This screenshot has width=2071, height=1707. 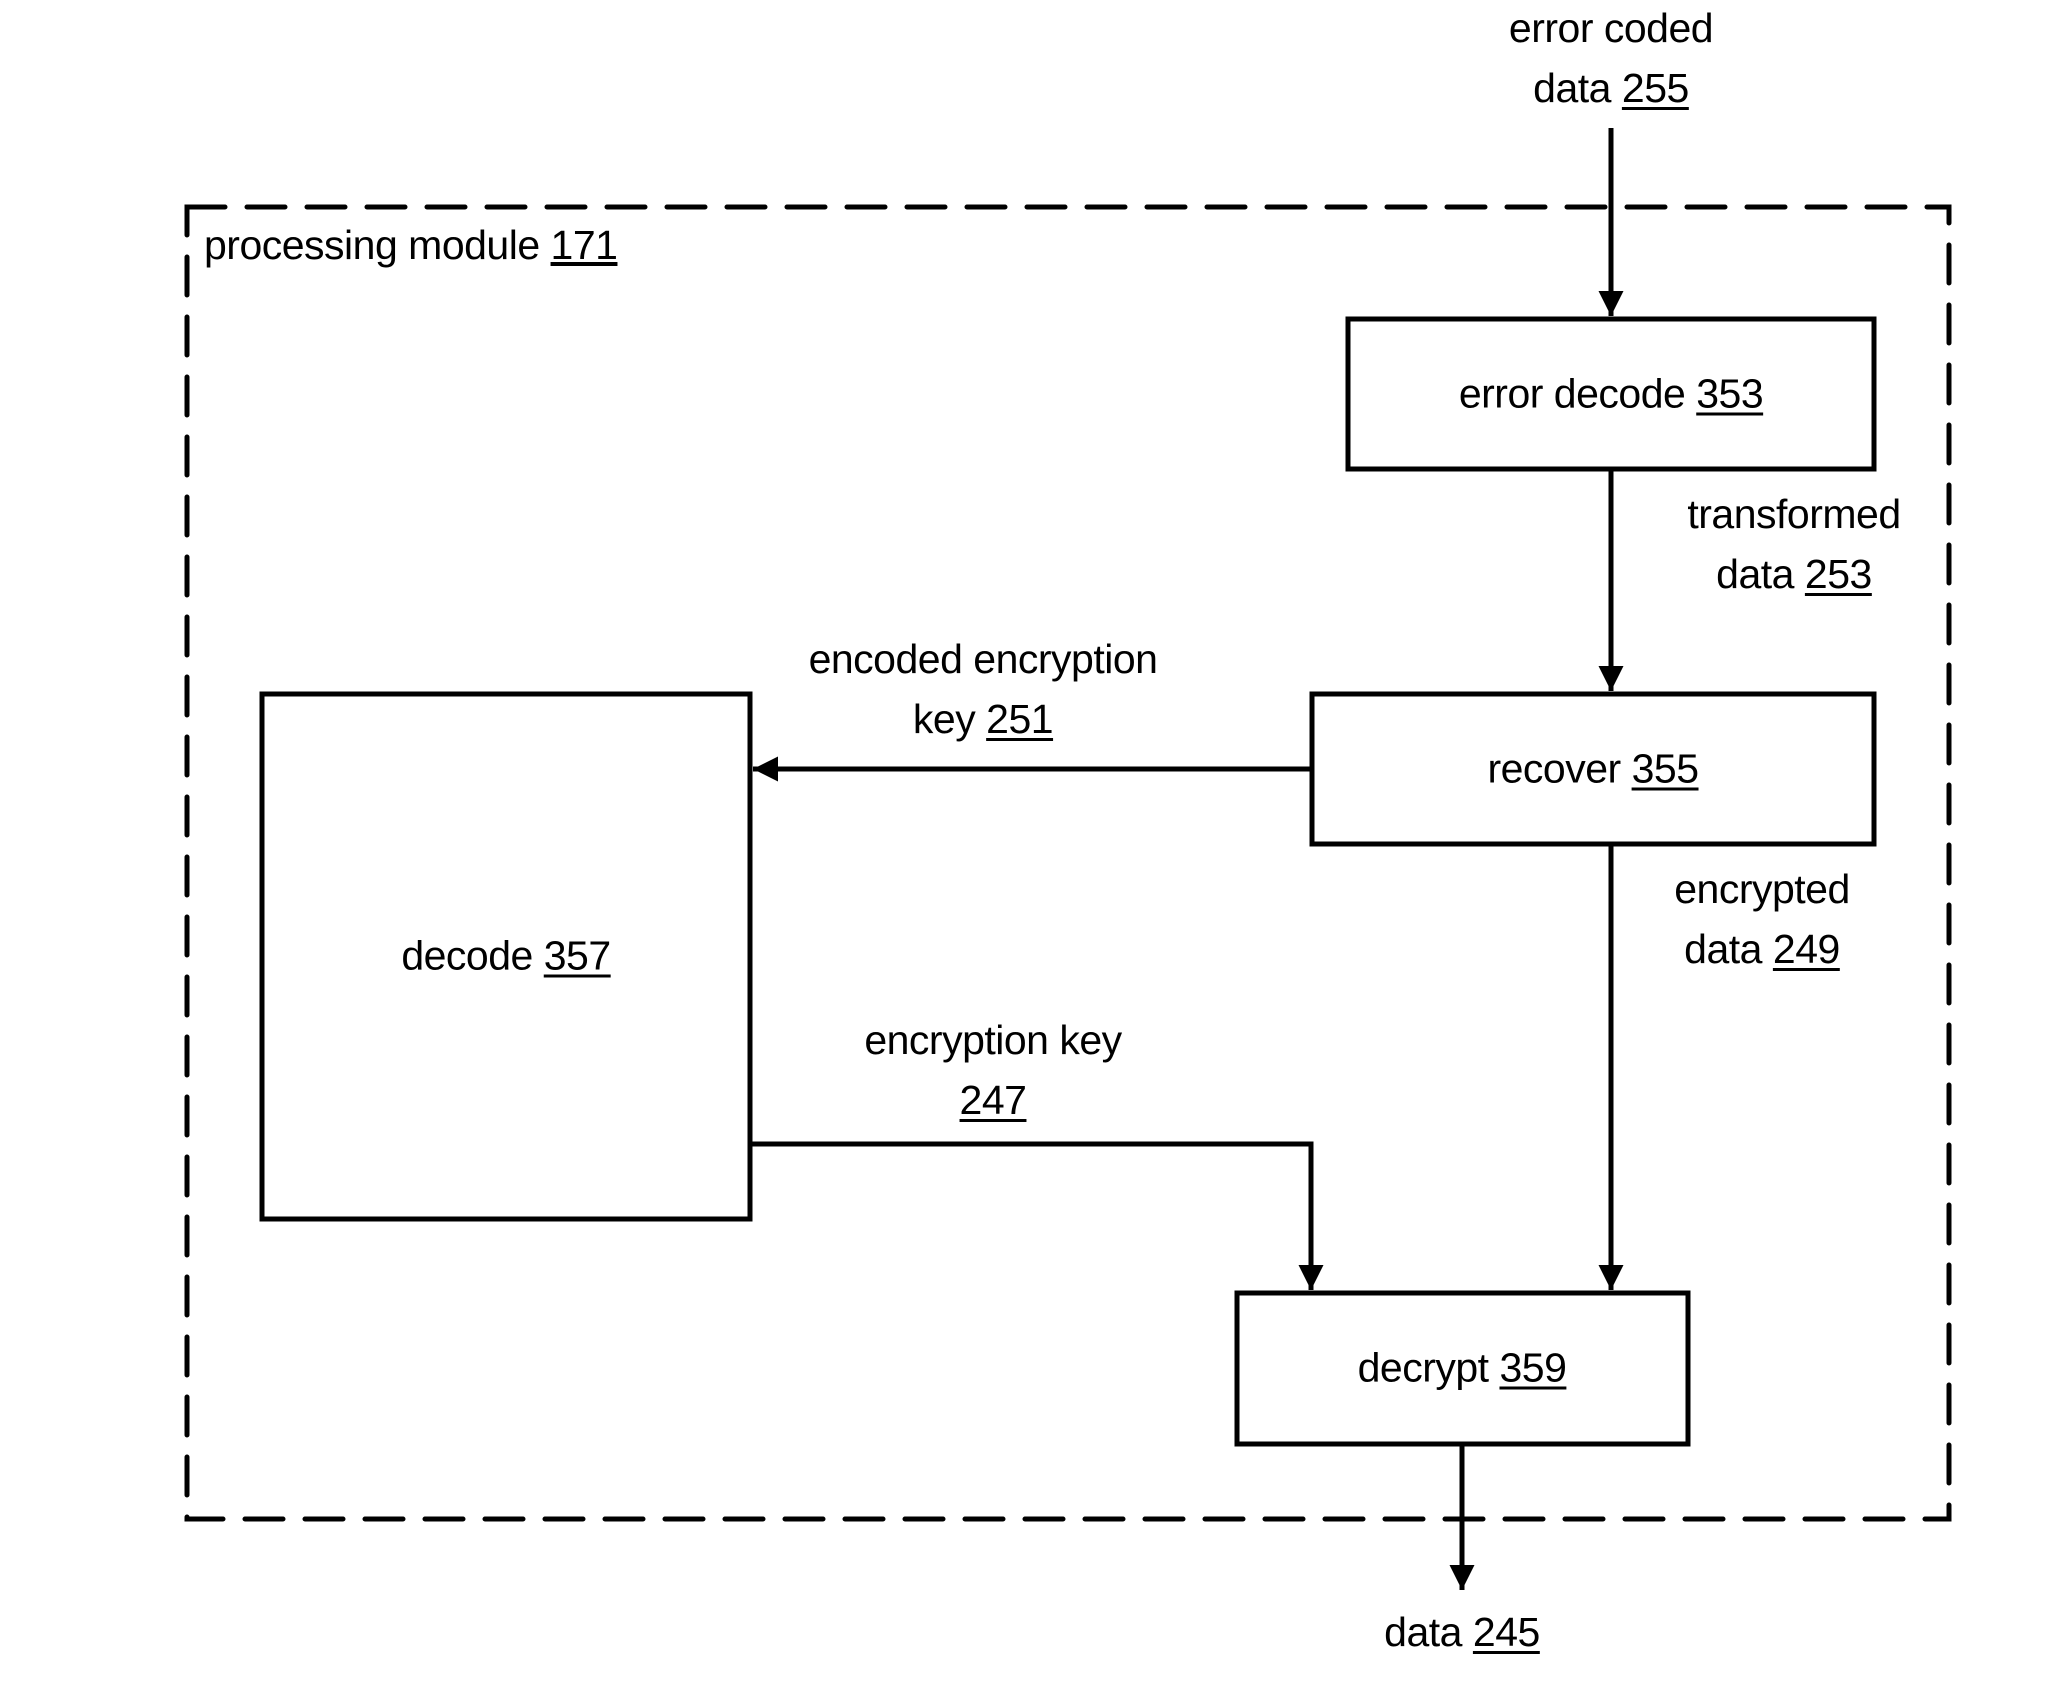 What do you see at coordinates (1572, 393) in the screenshot?
I see `error-decode-text: error decode` at bounding box center [1572, 393].